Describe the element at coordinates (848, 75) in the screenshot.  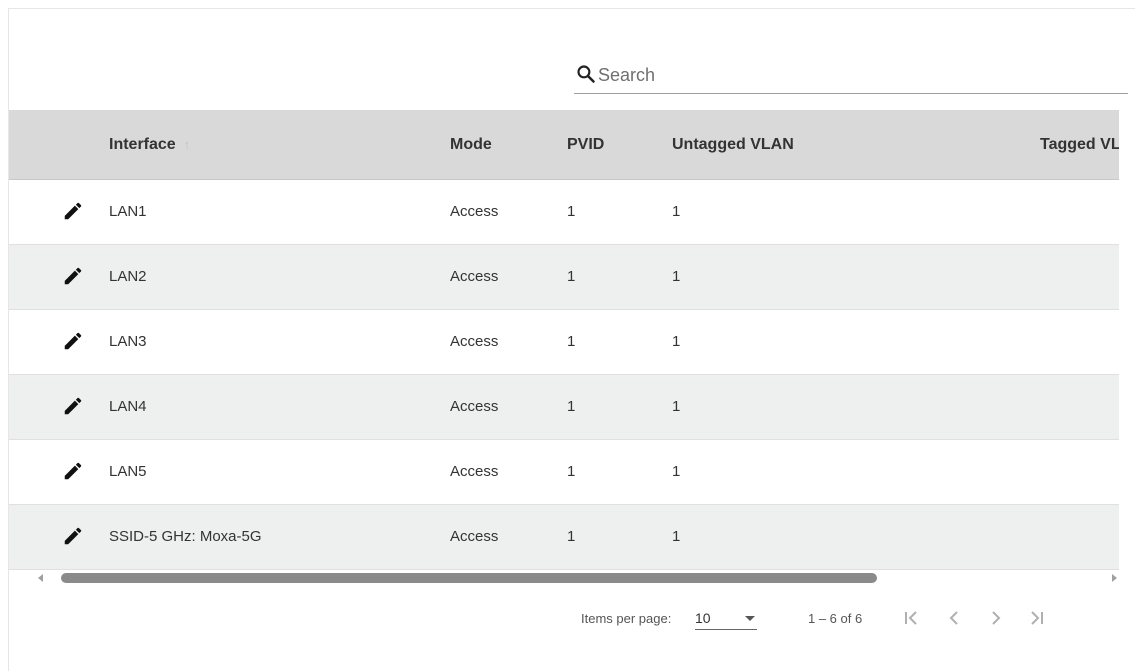
I see `search-input` at that location.